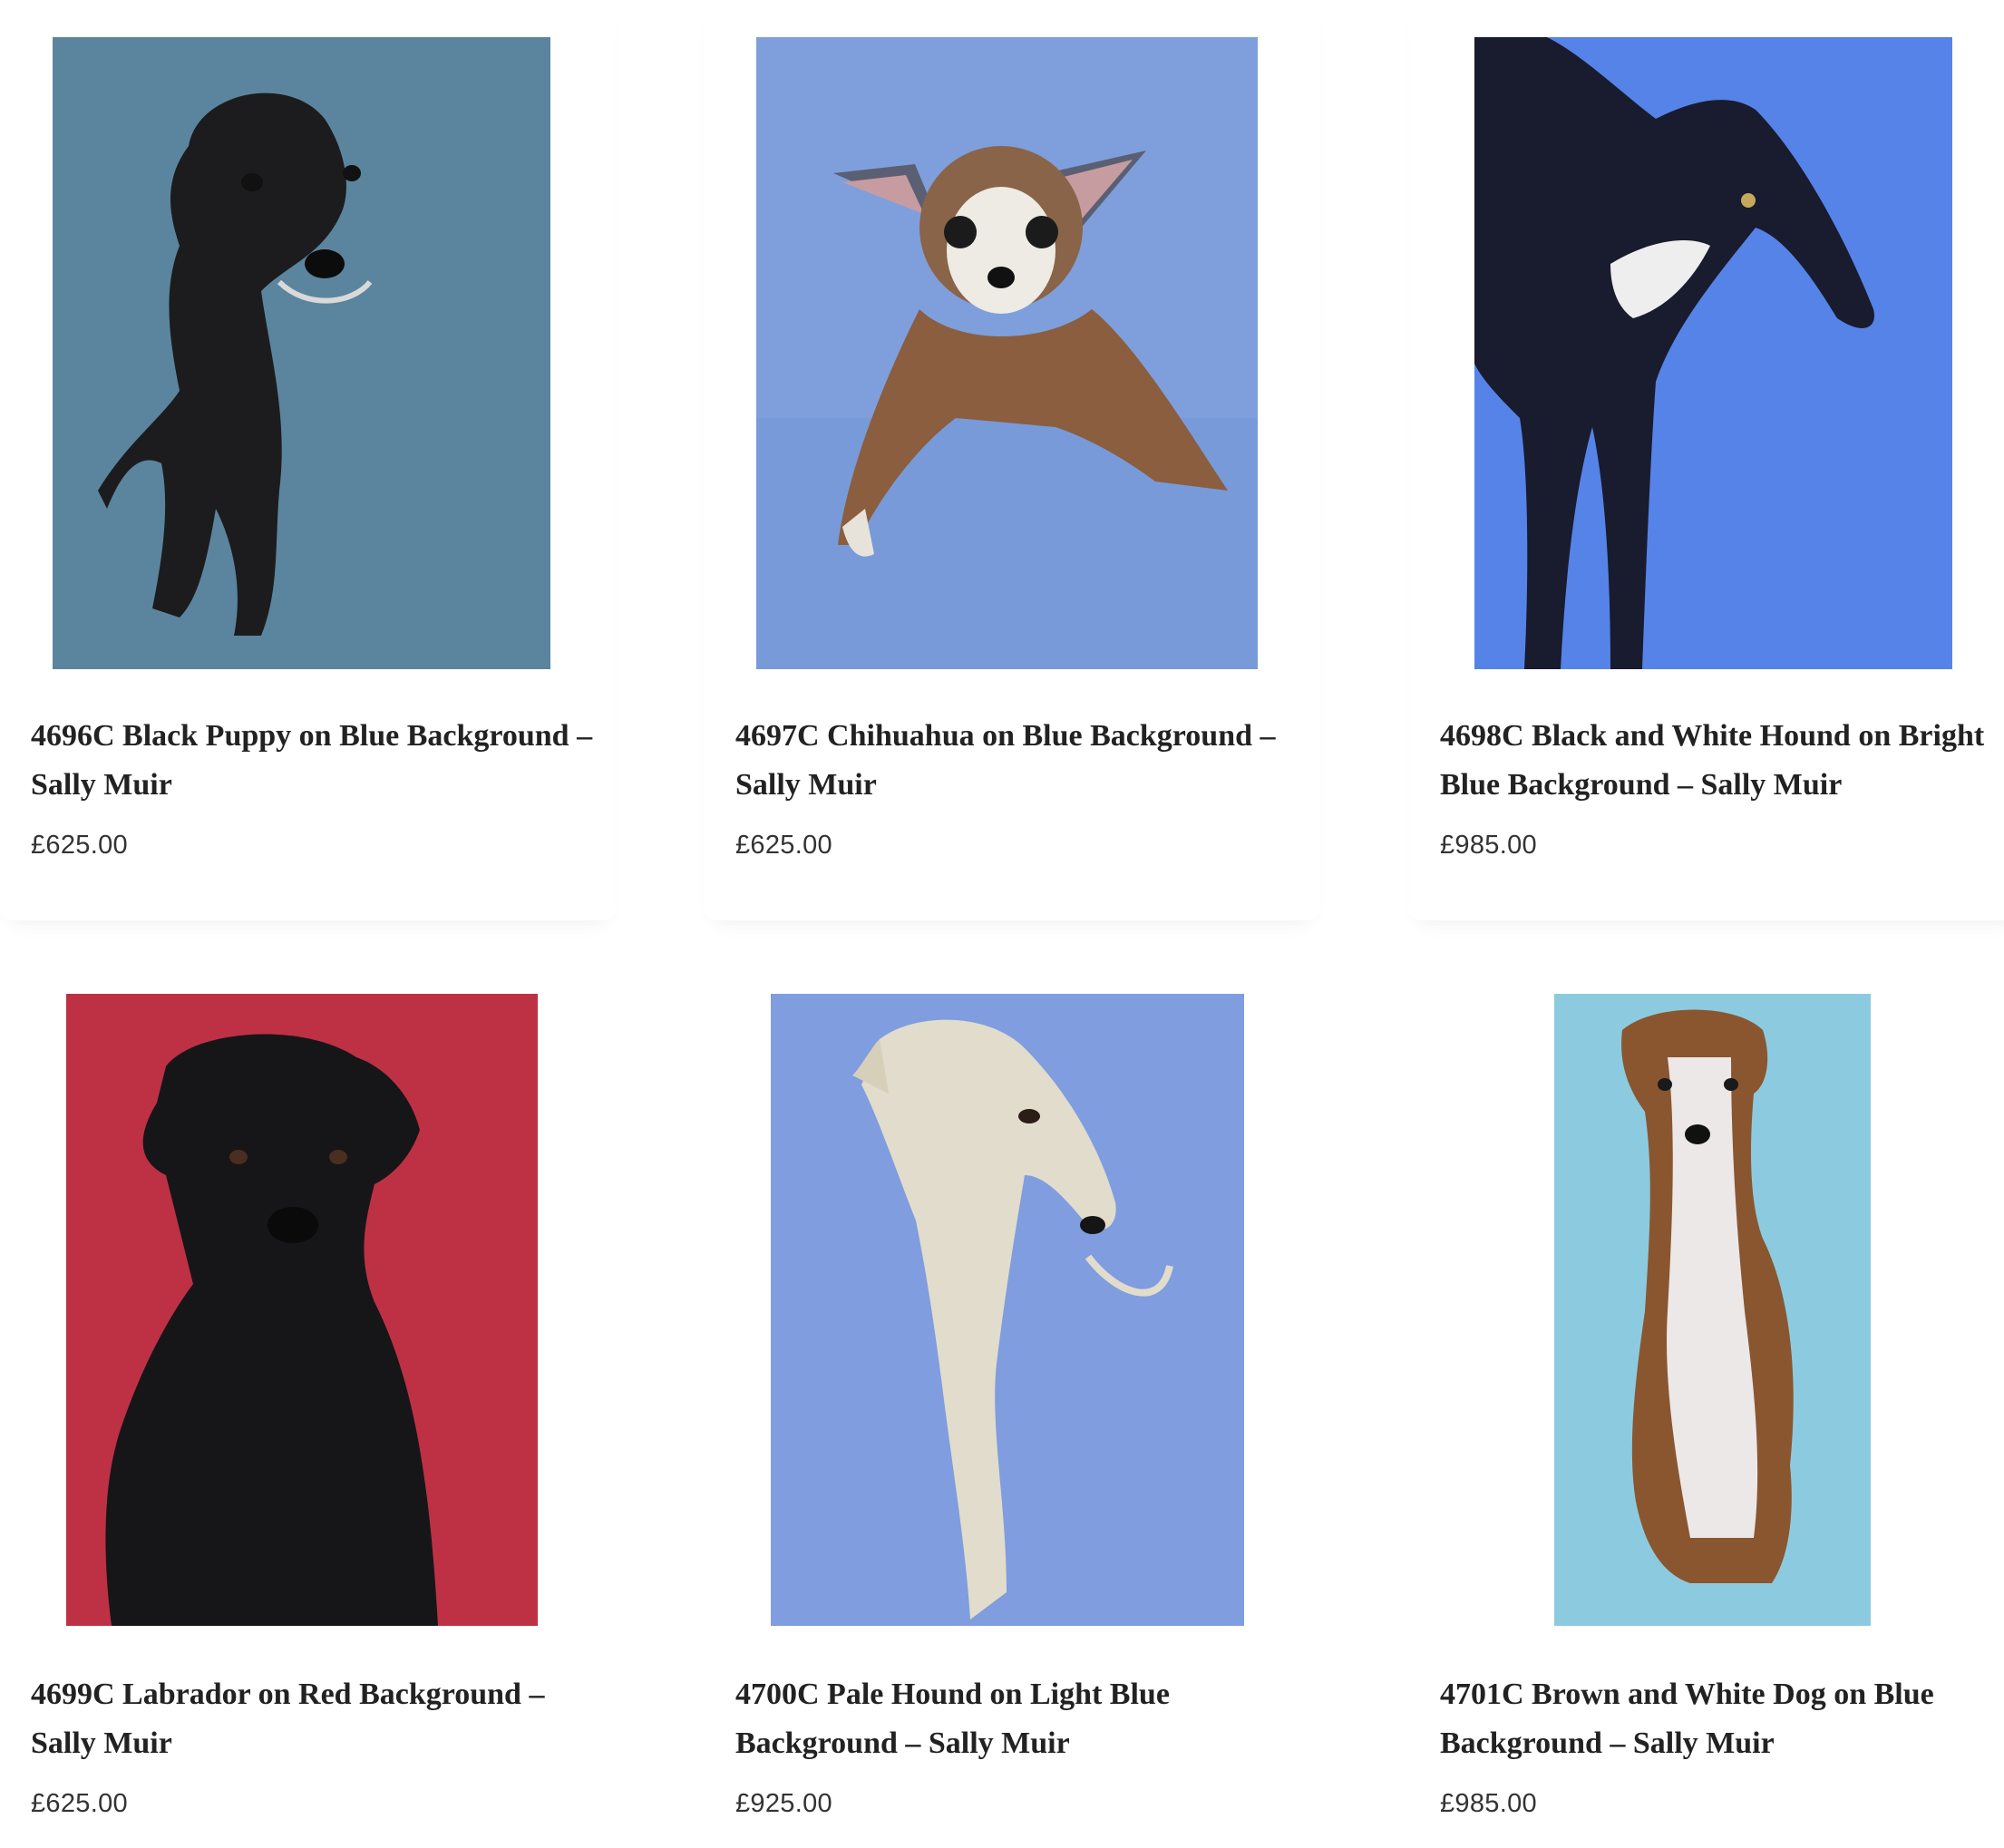 The image size is (2004, 1848). I want to click on pale-hound-painting, so click(1007, 1310).